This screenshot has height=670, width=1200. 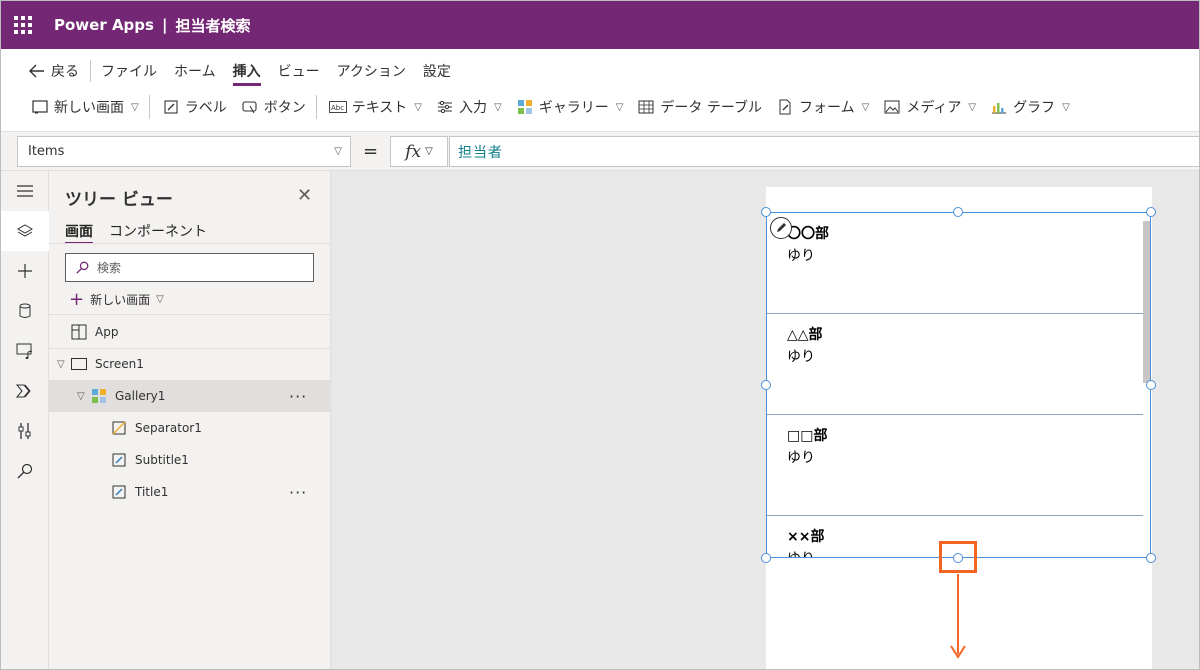 I want to click on tree-node-separator1: Separator1, so click(x=190, y=428).